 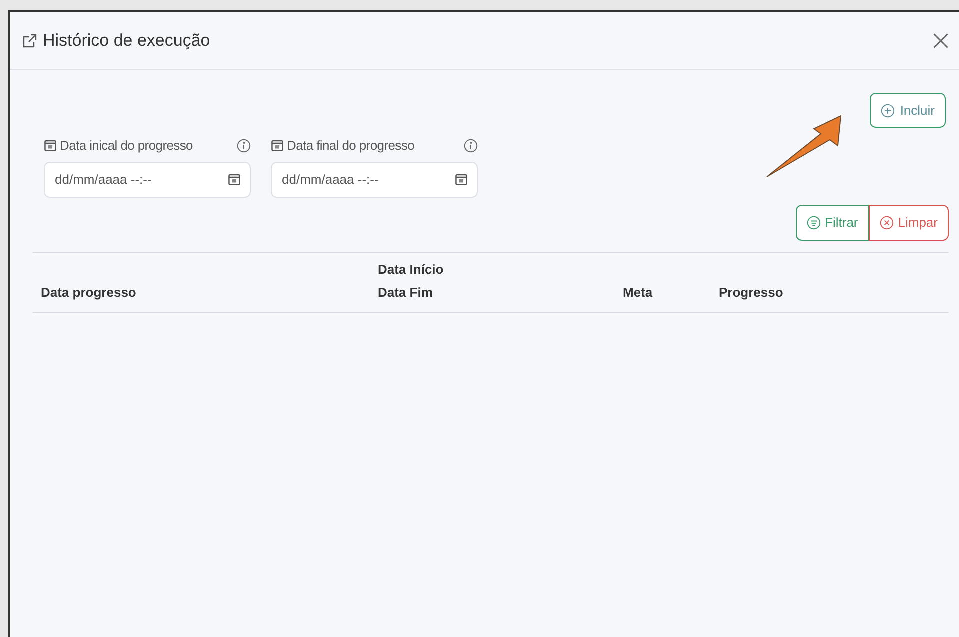 I want to click on plus-circle-icon, so click(x=888, y=111).